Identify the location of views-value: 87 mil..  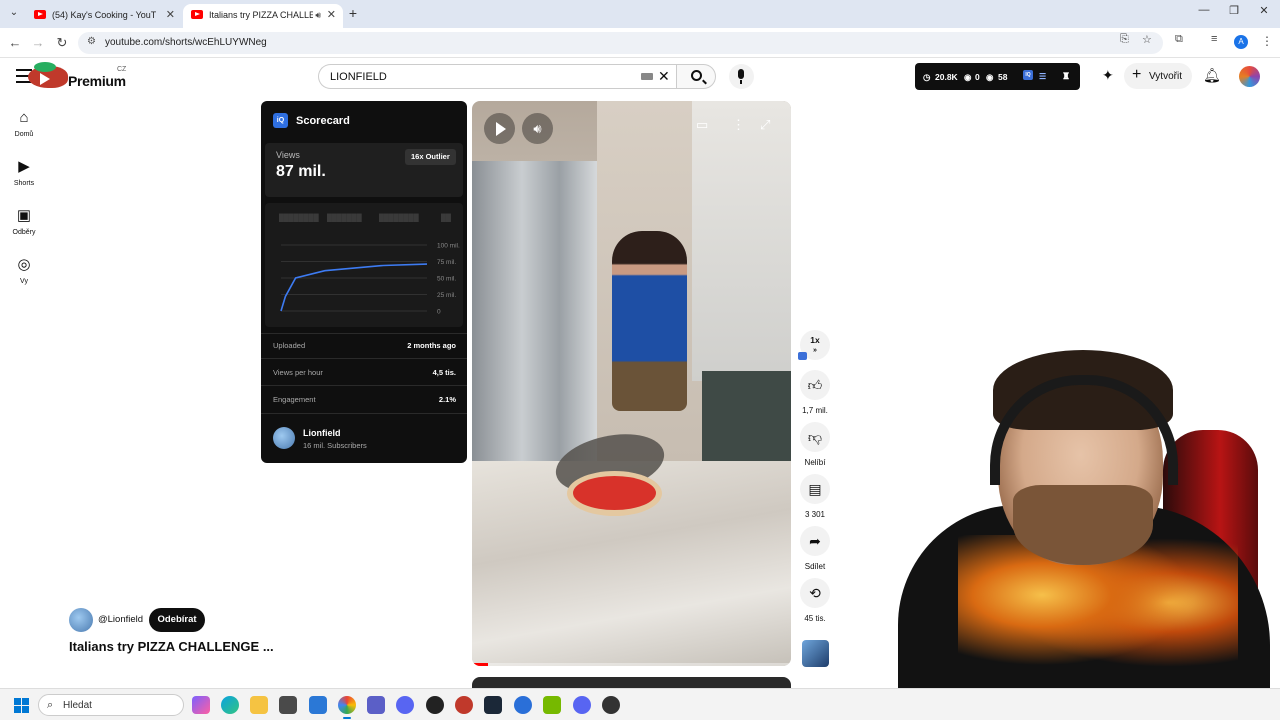
(301, 171).